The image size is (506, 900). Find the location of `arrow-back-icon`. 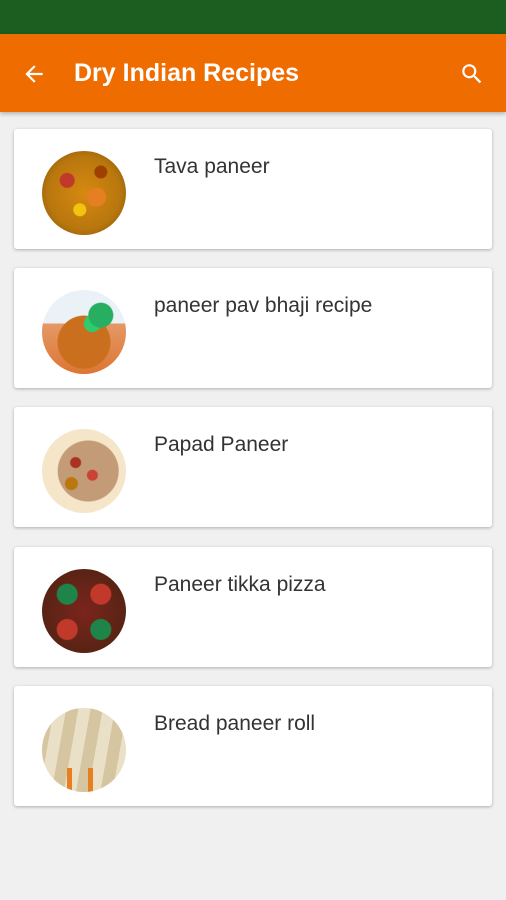

arrow-back-icon is located at coordinates (34, 74).